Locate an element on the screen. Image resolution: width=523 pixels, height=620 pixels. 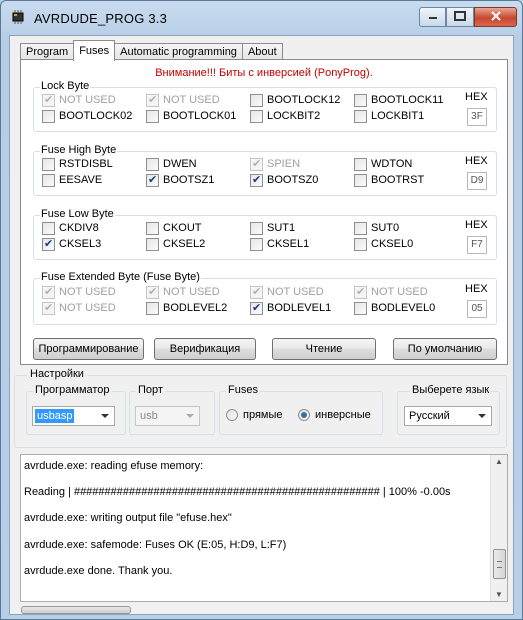
fuse-bit-checkbox: BOOTLOCK12 is located at coordinates (295, 100).